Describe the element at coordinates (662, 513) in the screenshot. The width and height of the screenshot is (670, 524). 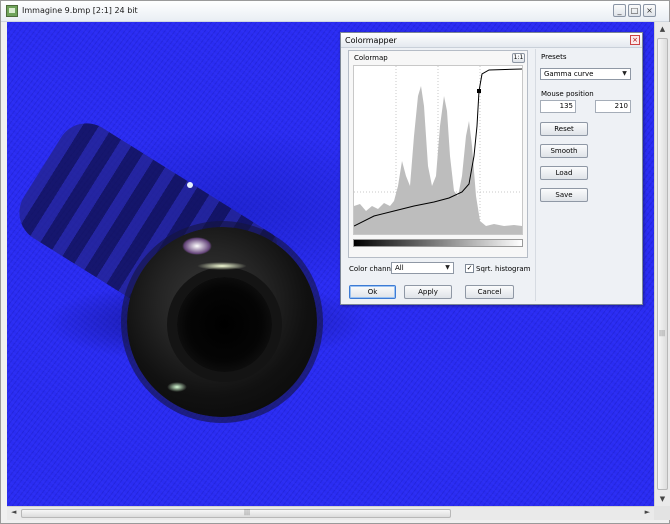
I see `size-grip` at that location.